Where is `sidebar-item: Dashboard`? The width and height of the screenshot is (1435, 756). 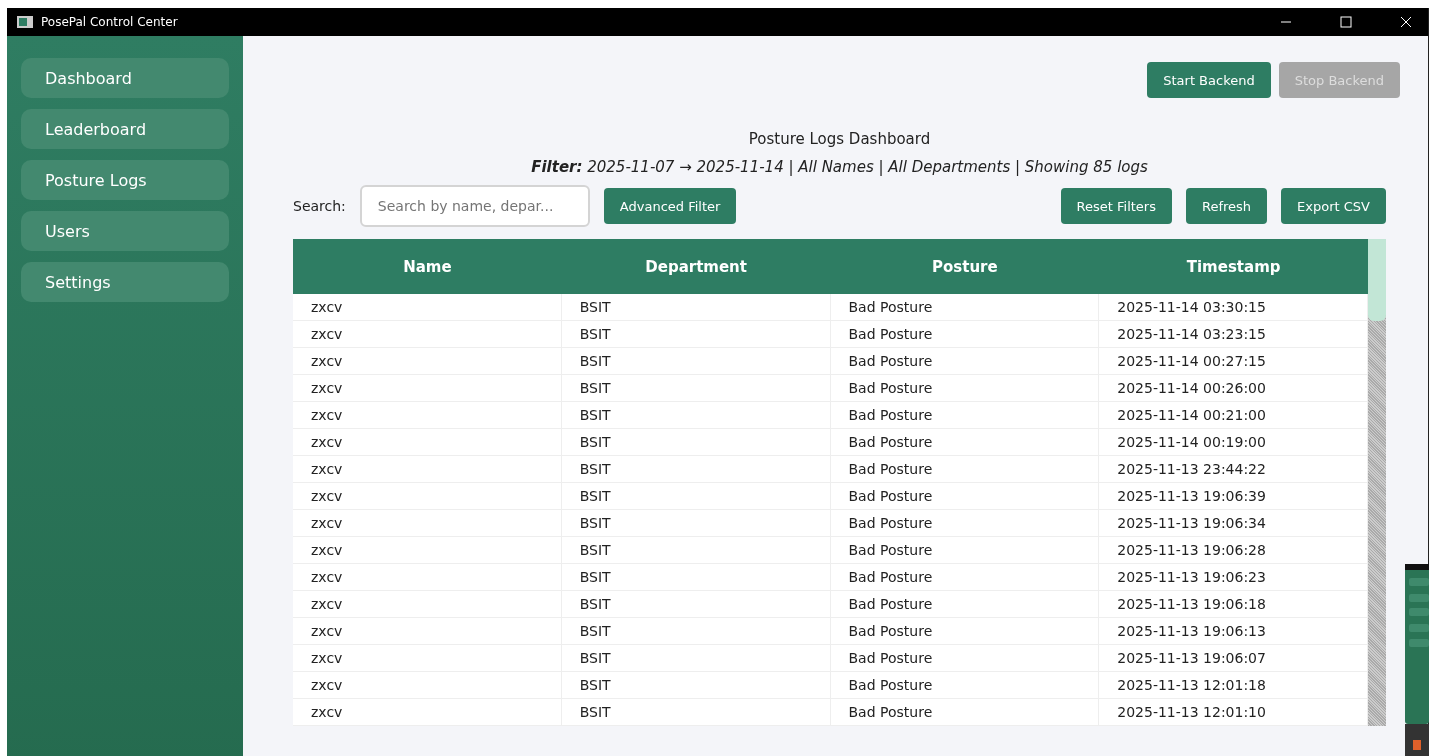 sidebar-item: Dashboard is located at coordinates (125, 78).